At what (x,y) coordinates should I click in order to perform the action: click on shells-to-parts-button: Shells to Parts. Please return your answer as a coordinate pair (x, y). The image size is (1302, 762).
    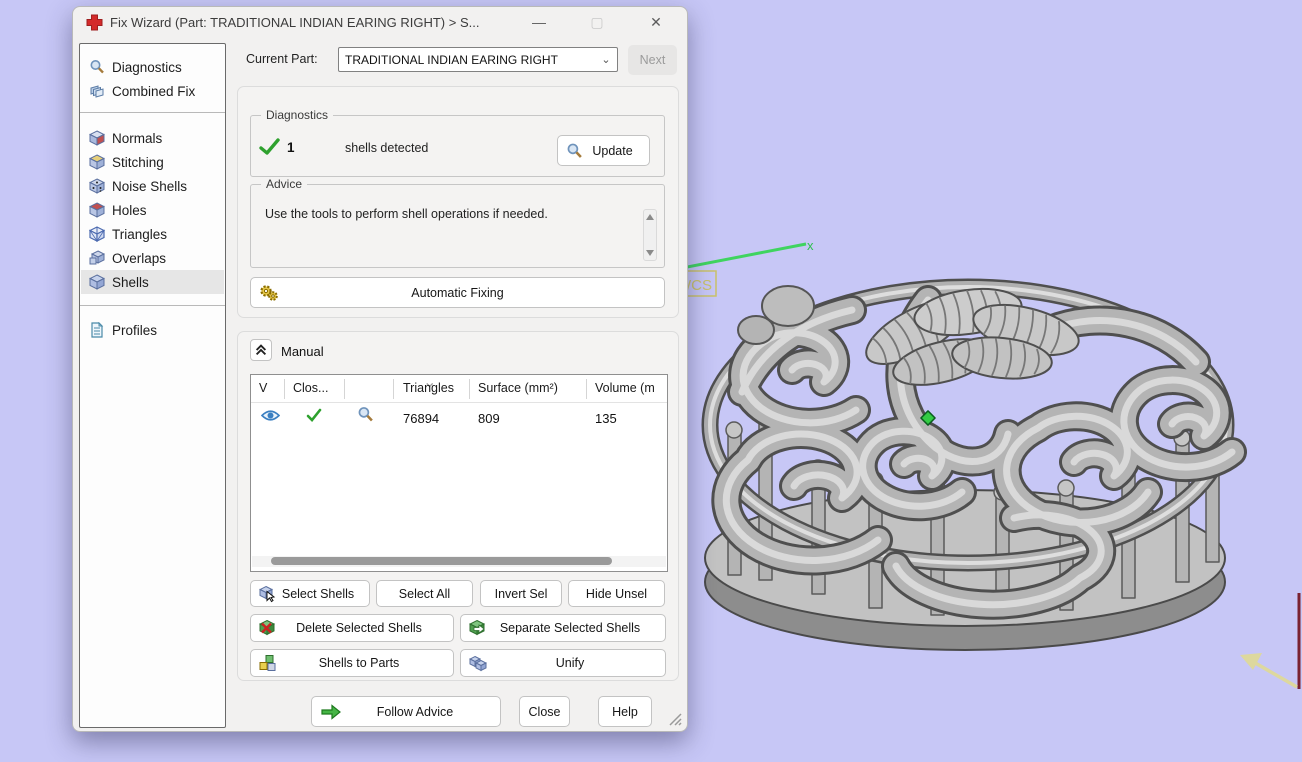
    Looking at the image, I should click on (352, 663).